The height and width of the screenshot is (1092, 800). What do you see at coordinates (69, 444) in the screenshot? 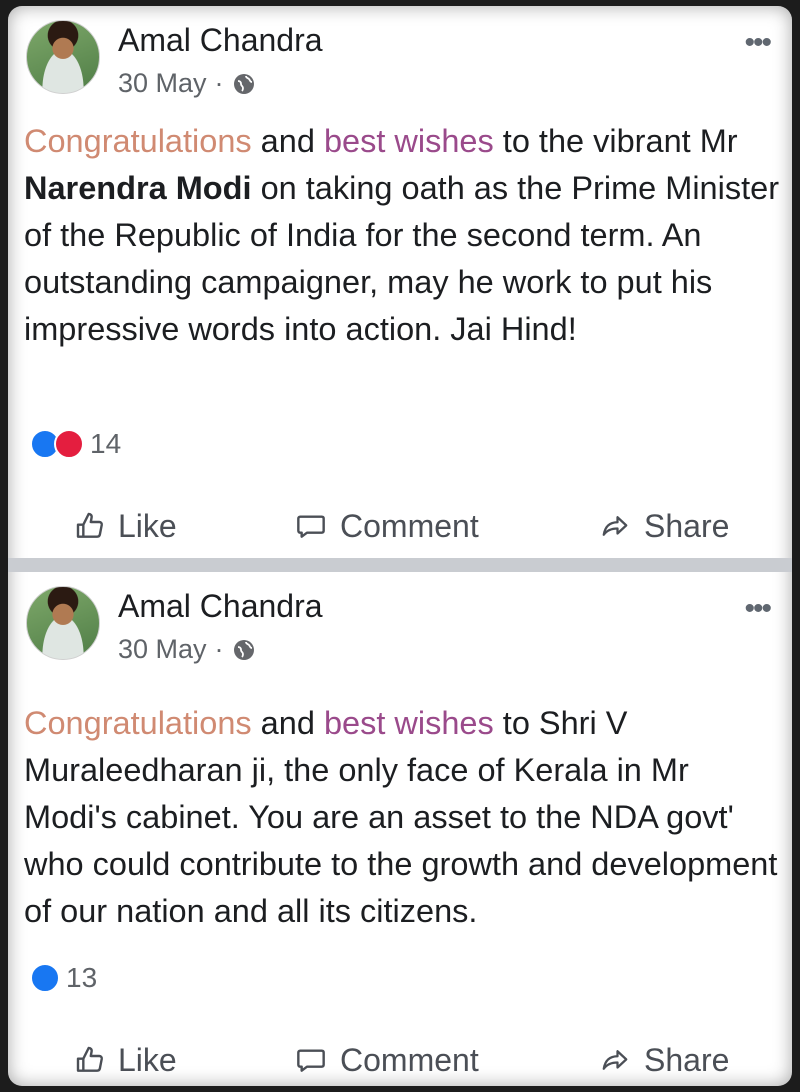
I see `love-reaction-icon` at bounding box center [69, 444].